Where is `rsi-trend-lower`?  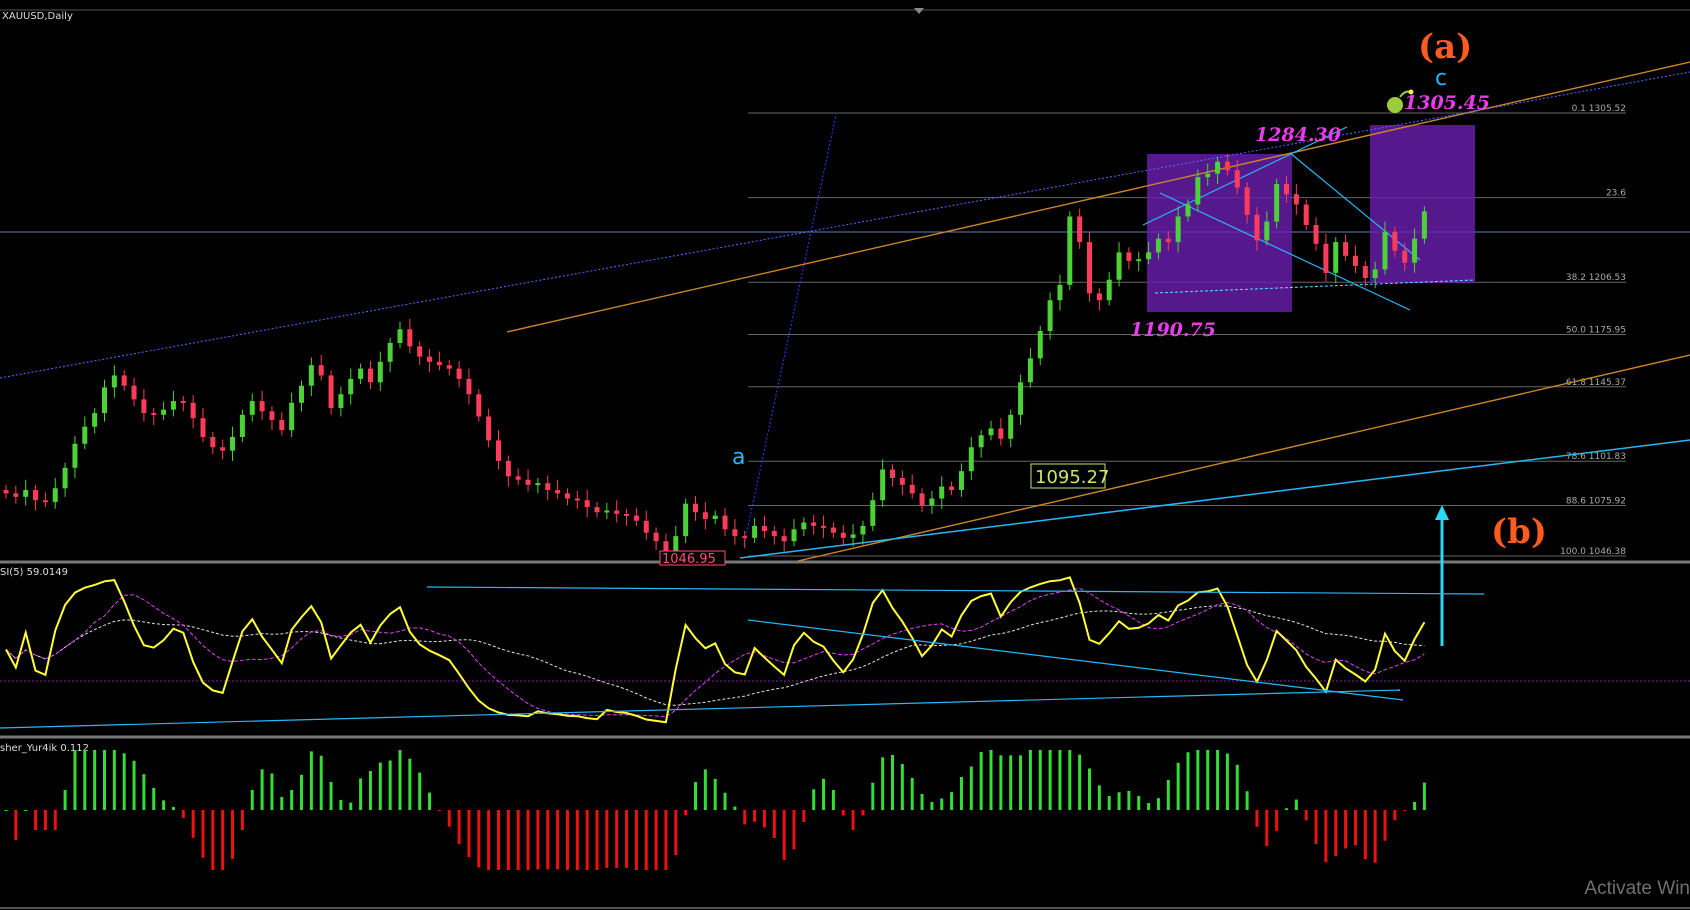
rsi-trend-lower is located at coordinates (700, 709).